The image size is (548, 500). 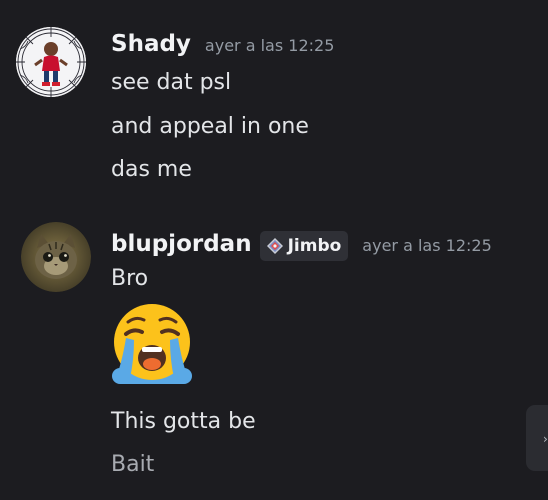 What do you see at coordinates (183, 421) in the screenshot?
I see `message-line: This gotta be` at bounding box center [183, 421].